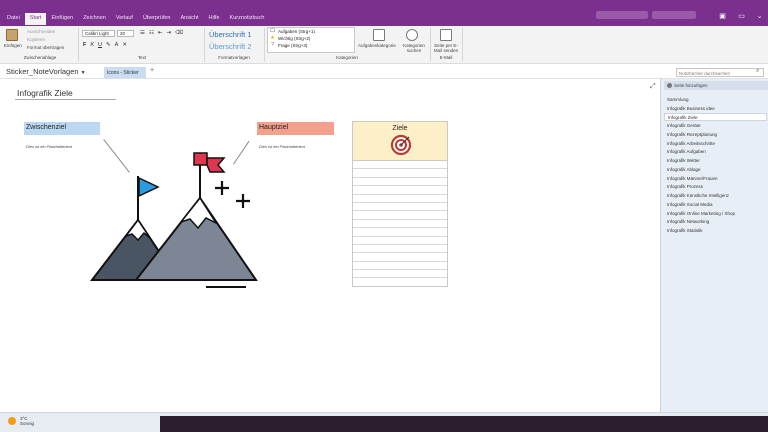 The width and height of the screenshot is (768, 432). Describe the element at coordinates (168, 33) in the screenshot. I see `indent-icon: ⇥` at that location.